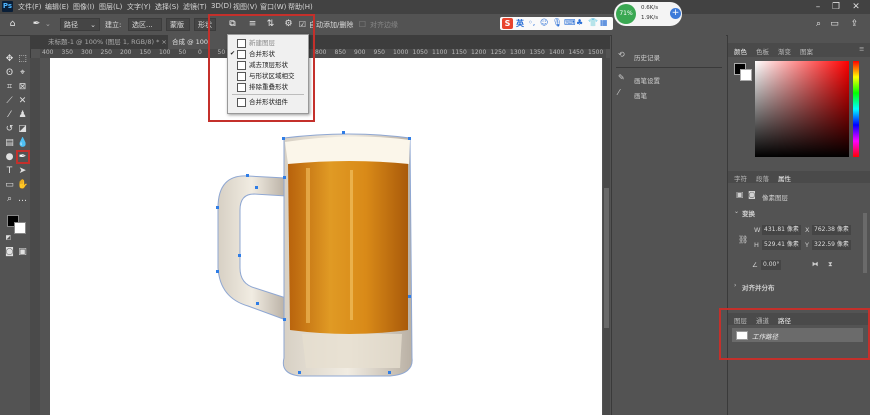 This screenshot has width=870, height=415. What do you see at coordinates (300, 7) in the screenshot?
I see `menu-help: 帮助(H)` at bounding box center [300, 7].